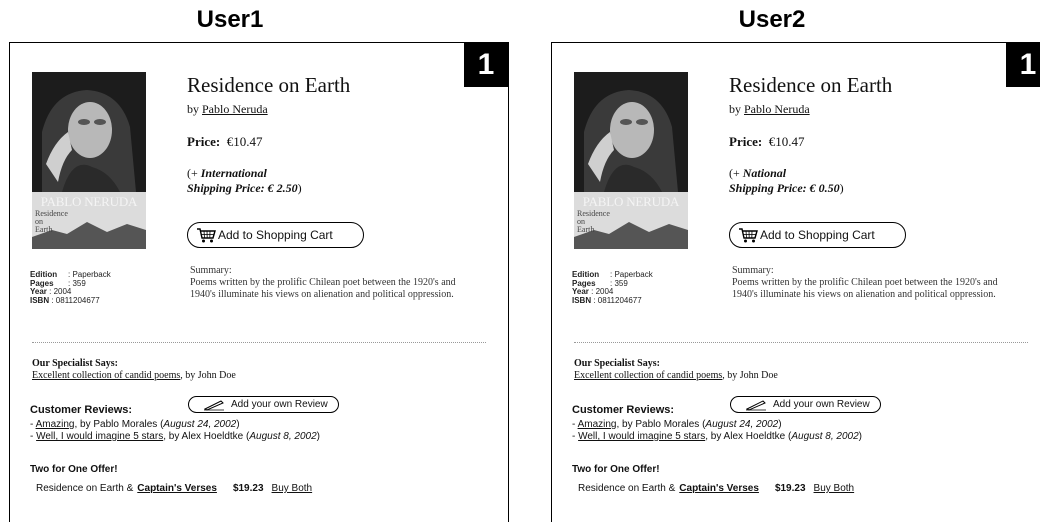 The image size is (1040, 522). Describe the element at coordinates (786, 180) in the screenshot. I see `shipping-price: (+ National Shipping Price: € 0.50)` at that location.